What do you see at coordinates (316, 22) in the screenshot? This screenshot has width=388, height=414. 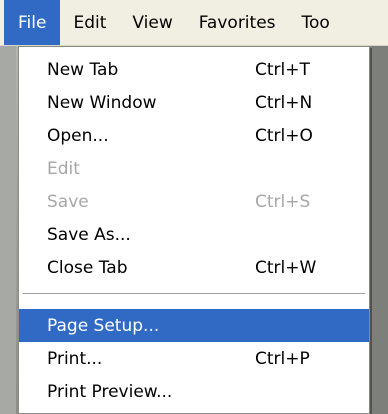 I see `menubar-tools: Too` at bounding box center [316, 22].